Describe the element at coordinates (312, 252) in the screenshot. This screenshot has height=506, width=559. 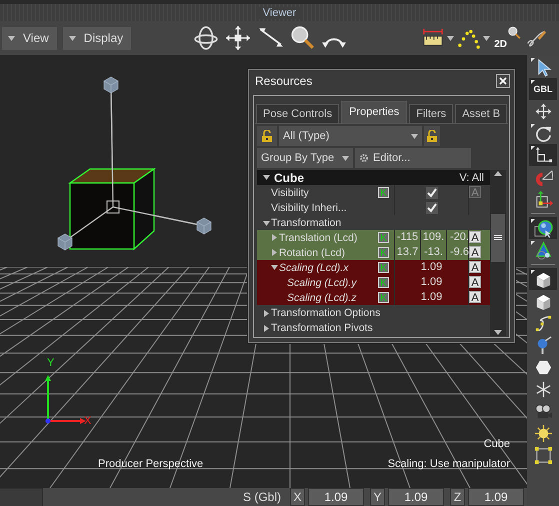
I see `property-label: Rotation (Lcd)` at that location.